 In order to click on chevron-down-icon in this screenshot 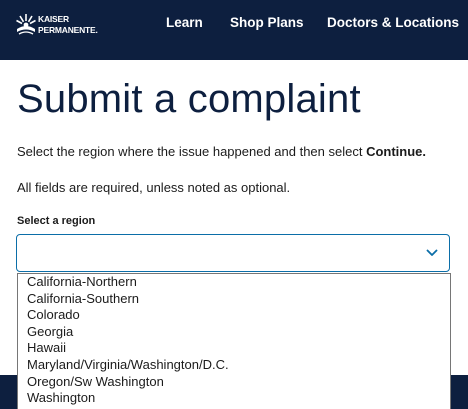, I will do `click(432, 252)`.